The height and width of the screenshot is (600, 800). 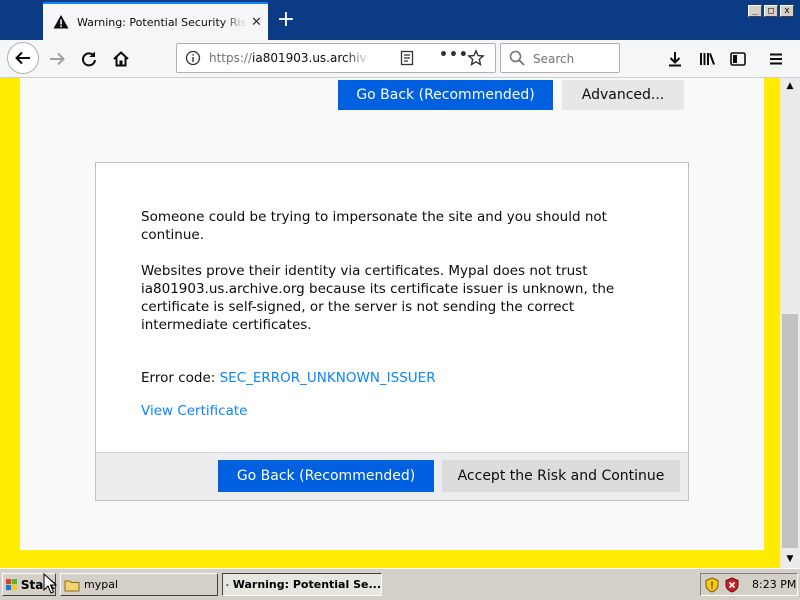 I want to click on reload-button, so click(x=89, y=59).